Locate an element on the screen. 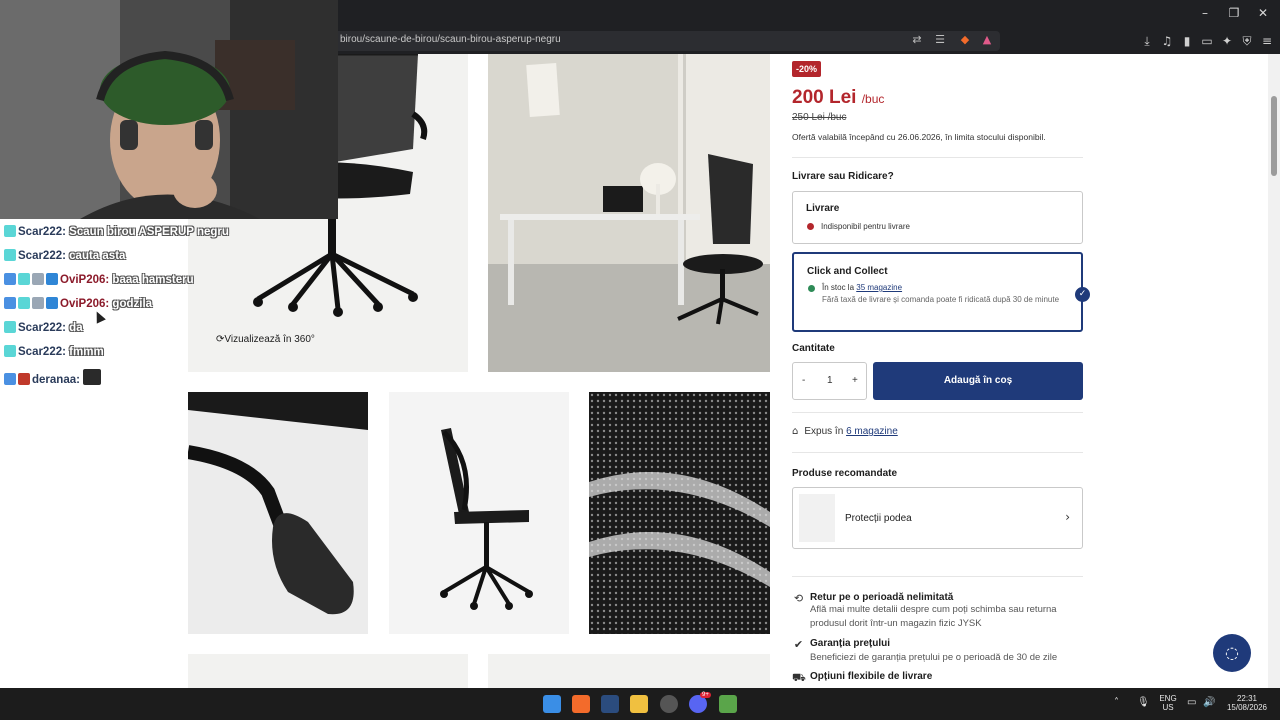 The height and width of the screenshot is (720, 1280). close-button: ✕ is located at coordinates (1263, 13).